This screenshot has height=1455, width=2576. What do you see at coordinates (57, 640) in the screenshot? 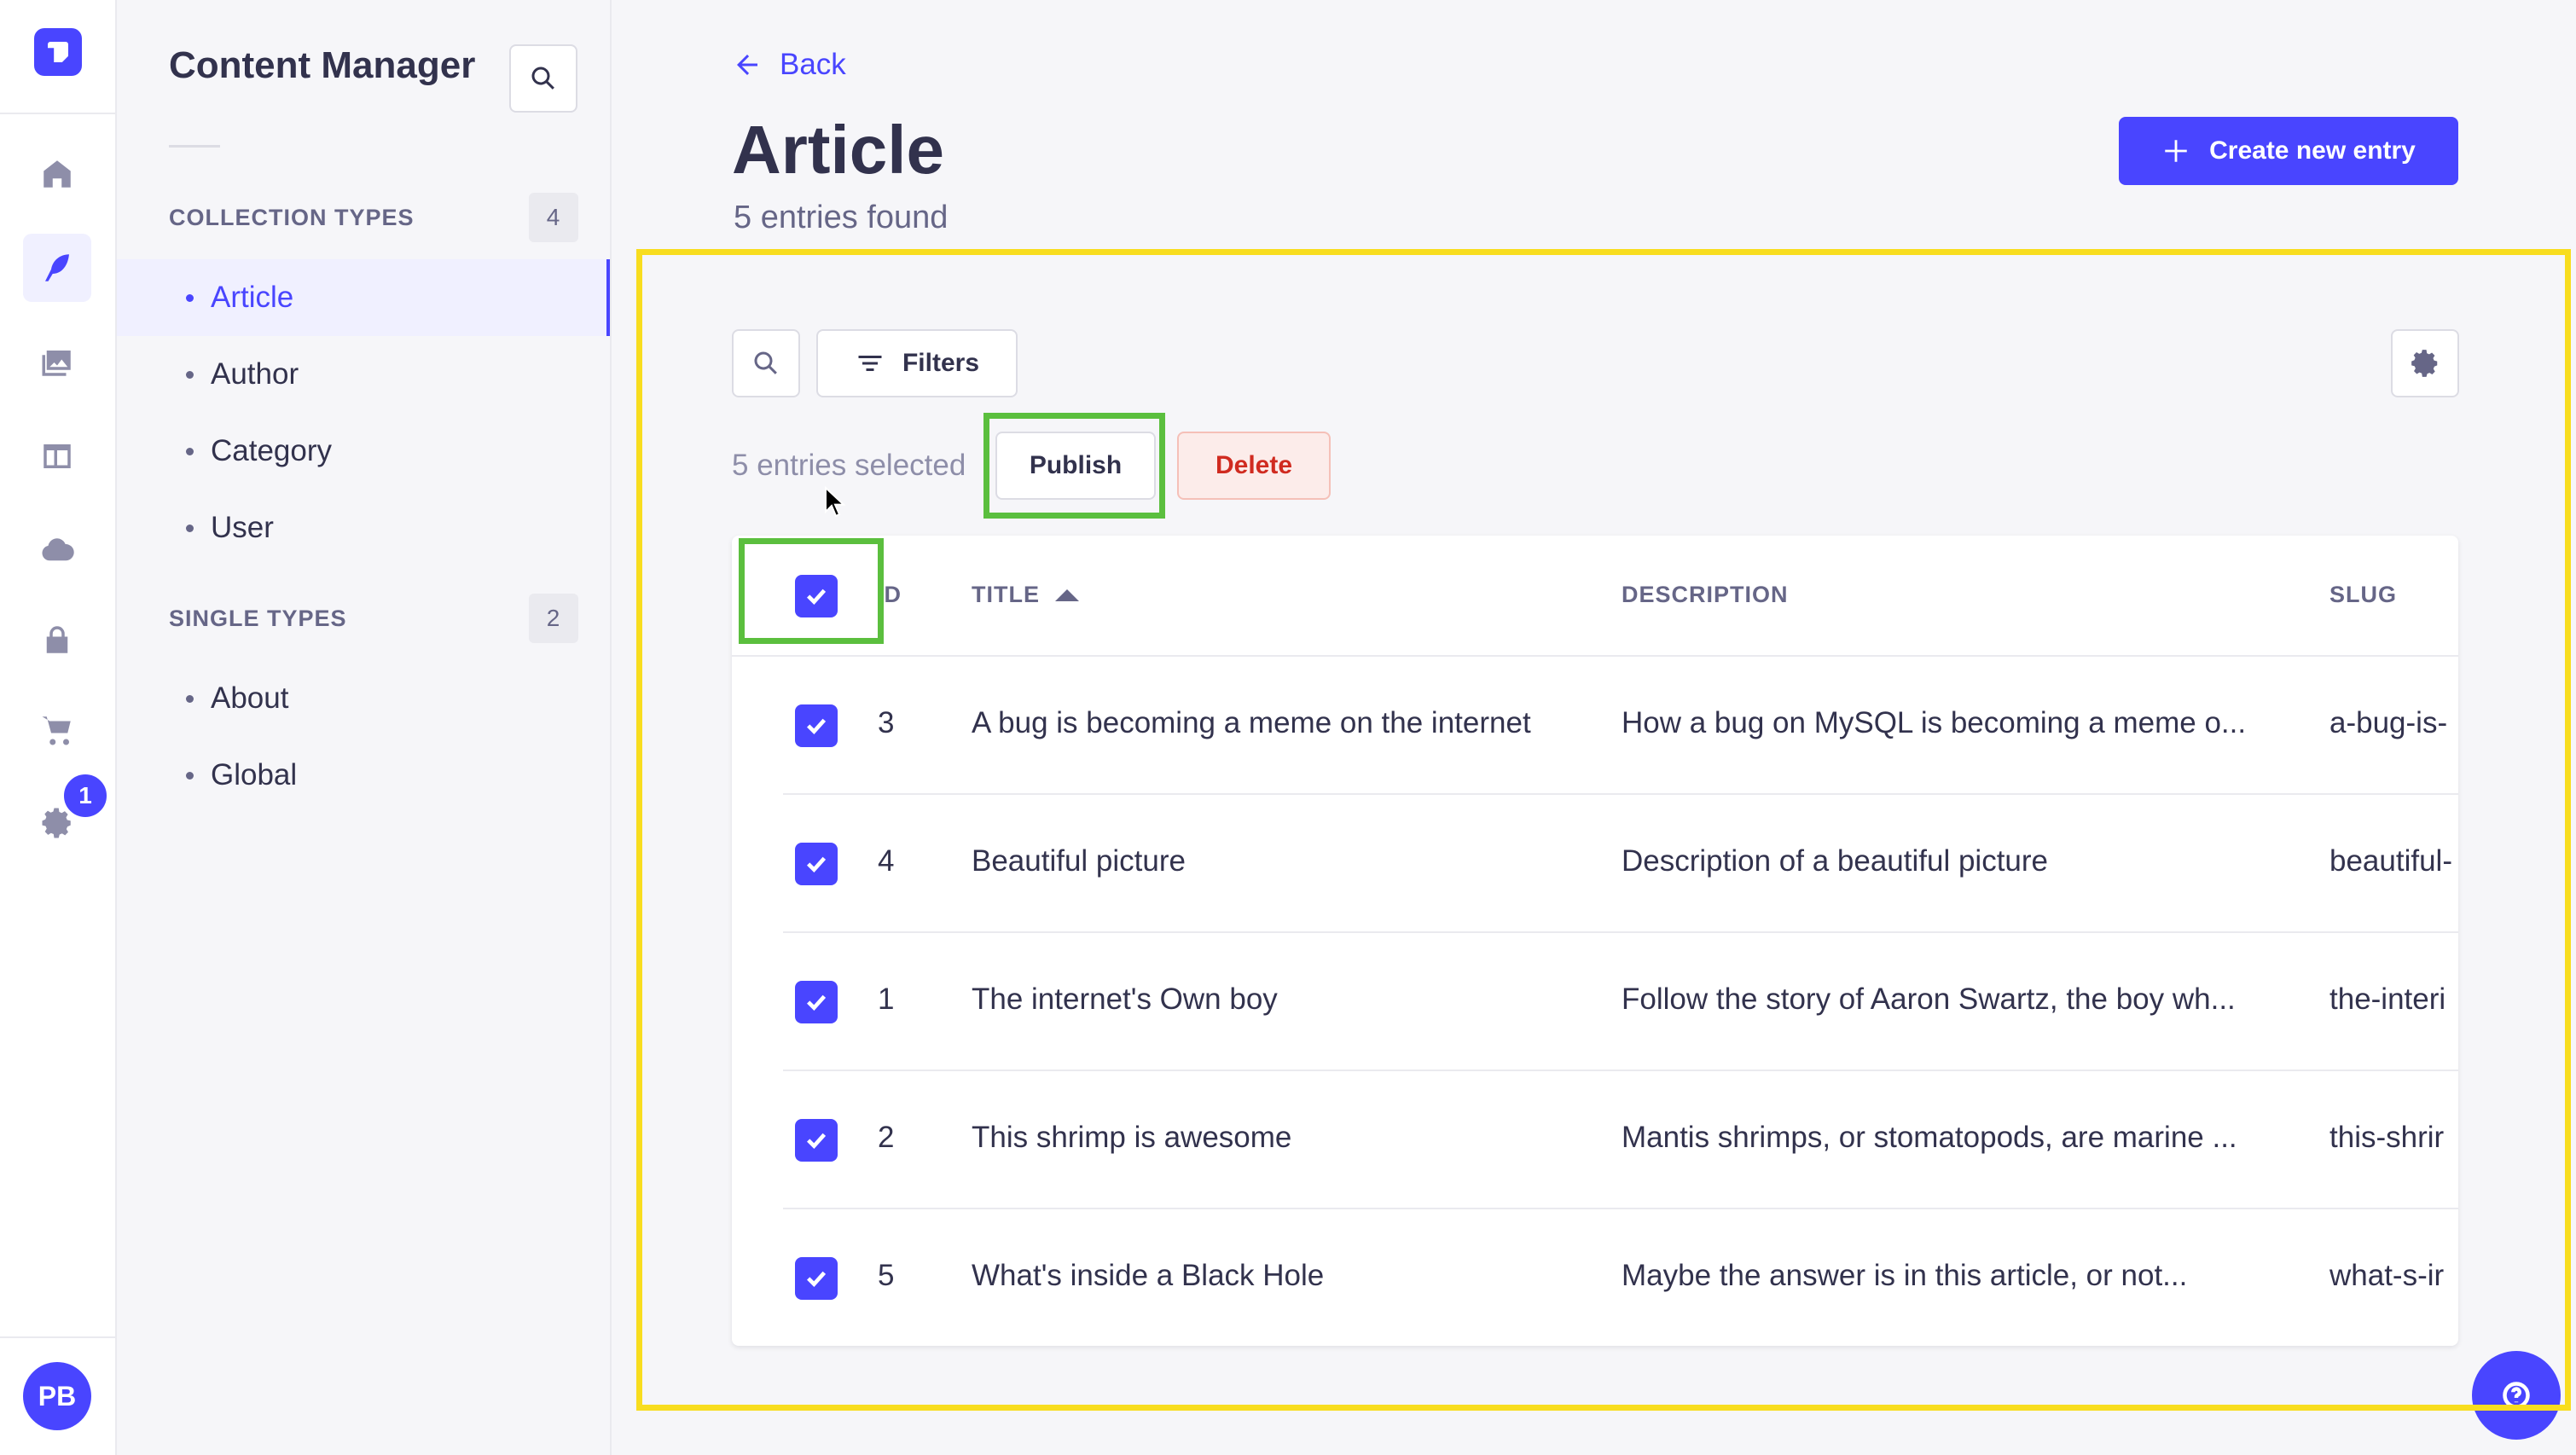
I see `lock-icon` at bounding box center [57, 640].